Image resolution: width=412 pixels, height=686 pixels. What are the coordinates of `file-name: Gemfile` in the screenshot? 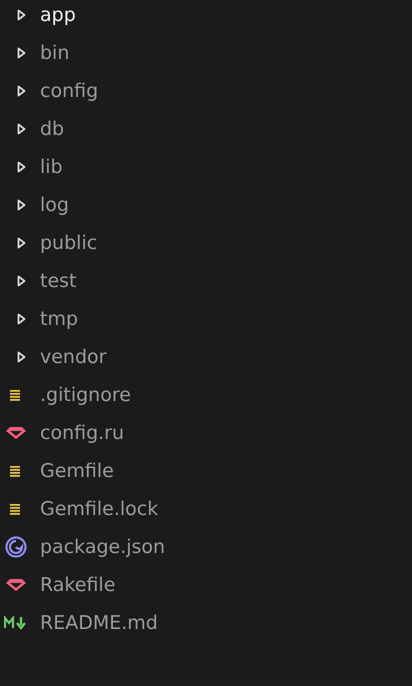 It's located at (77, 471).